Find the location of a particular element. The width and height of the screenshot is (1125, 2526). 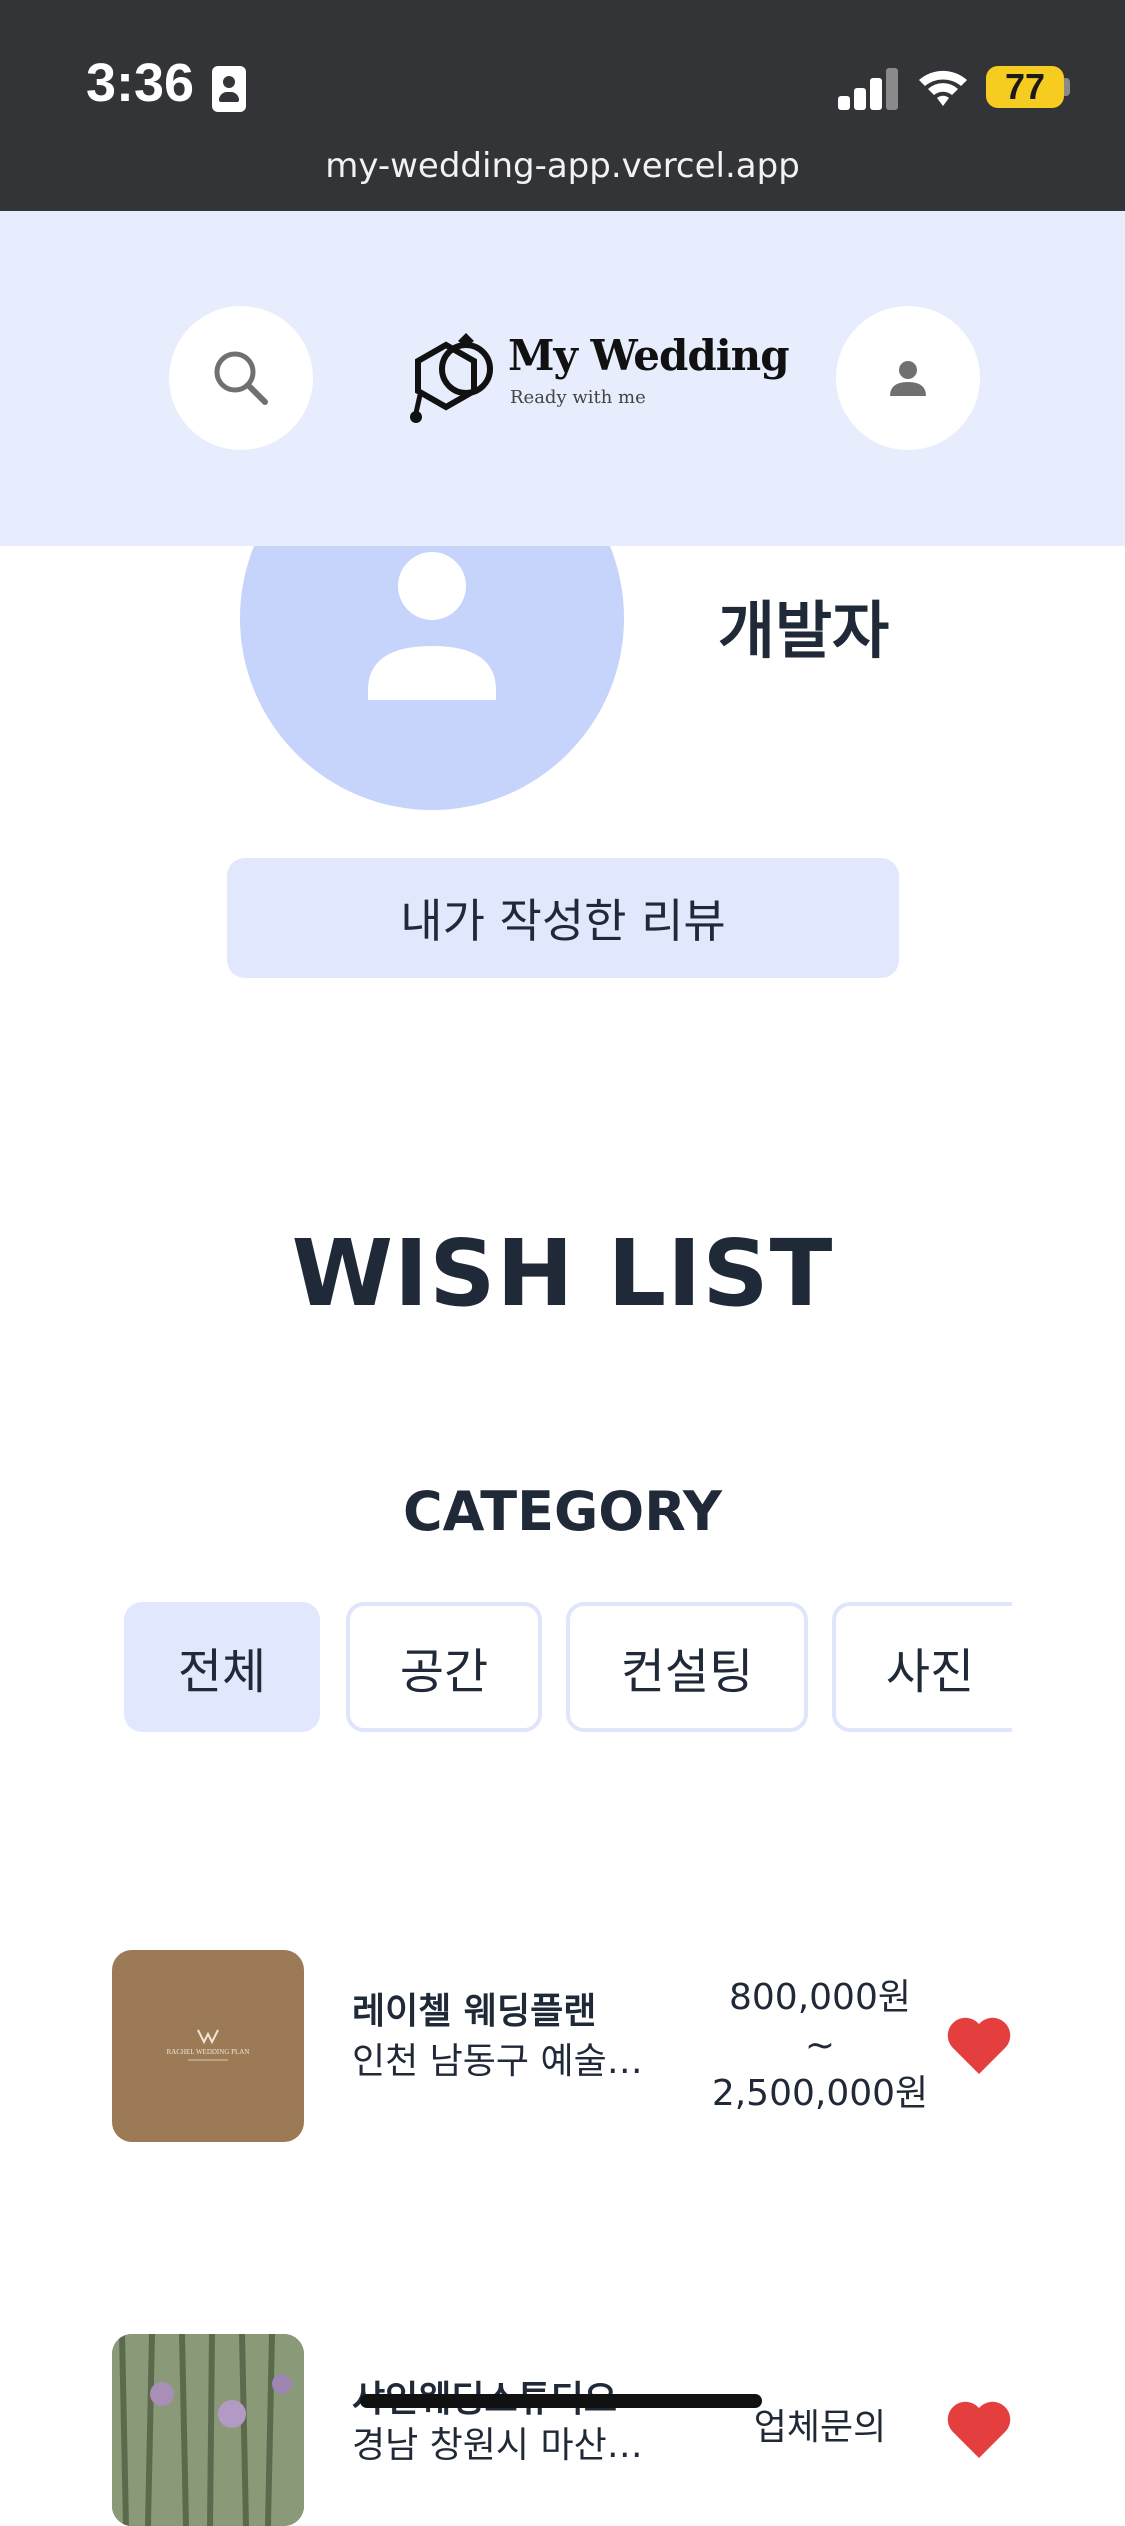

battery-tip is located at coordinates (1067, 87).